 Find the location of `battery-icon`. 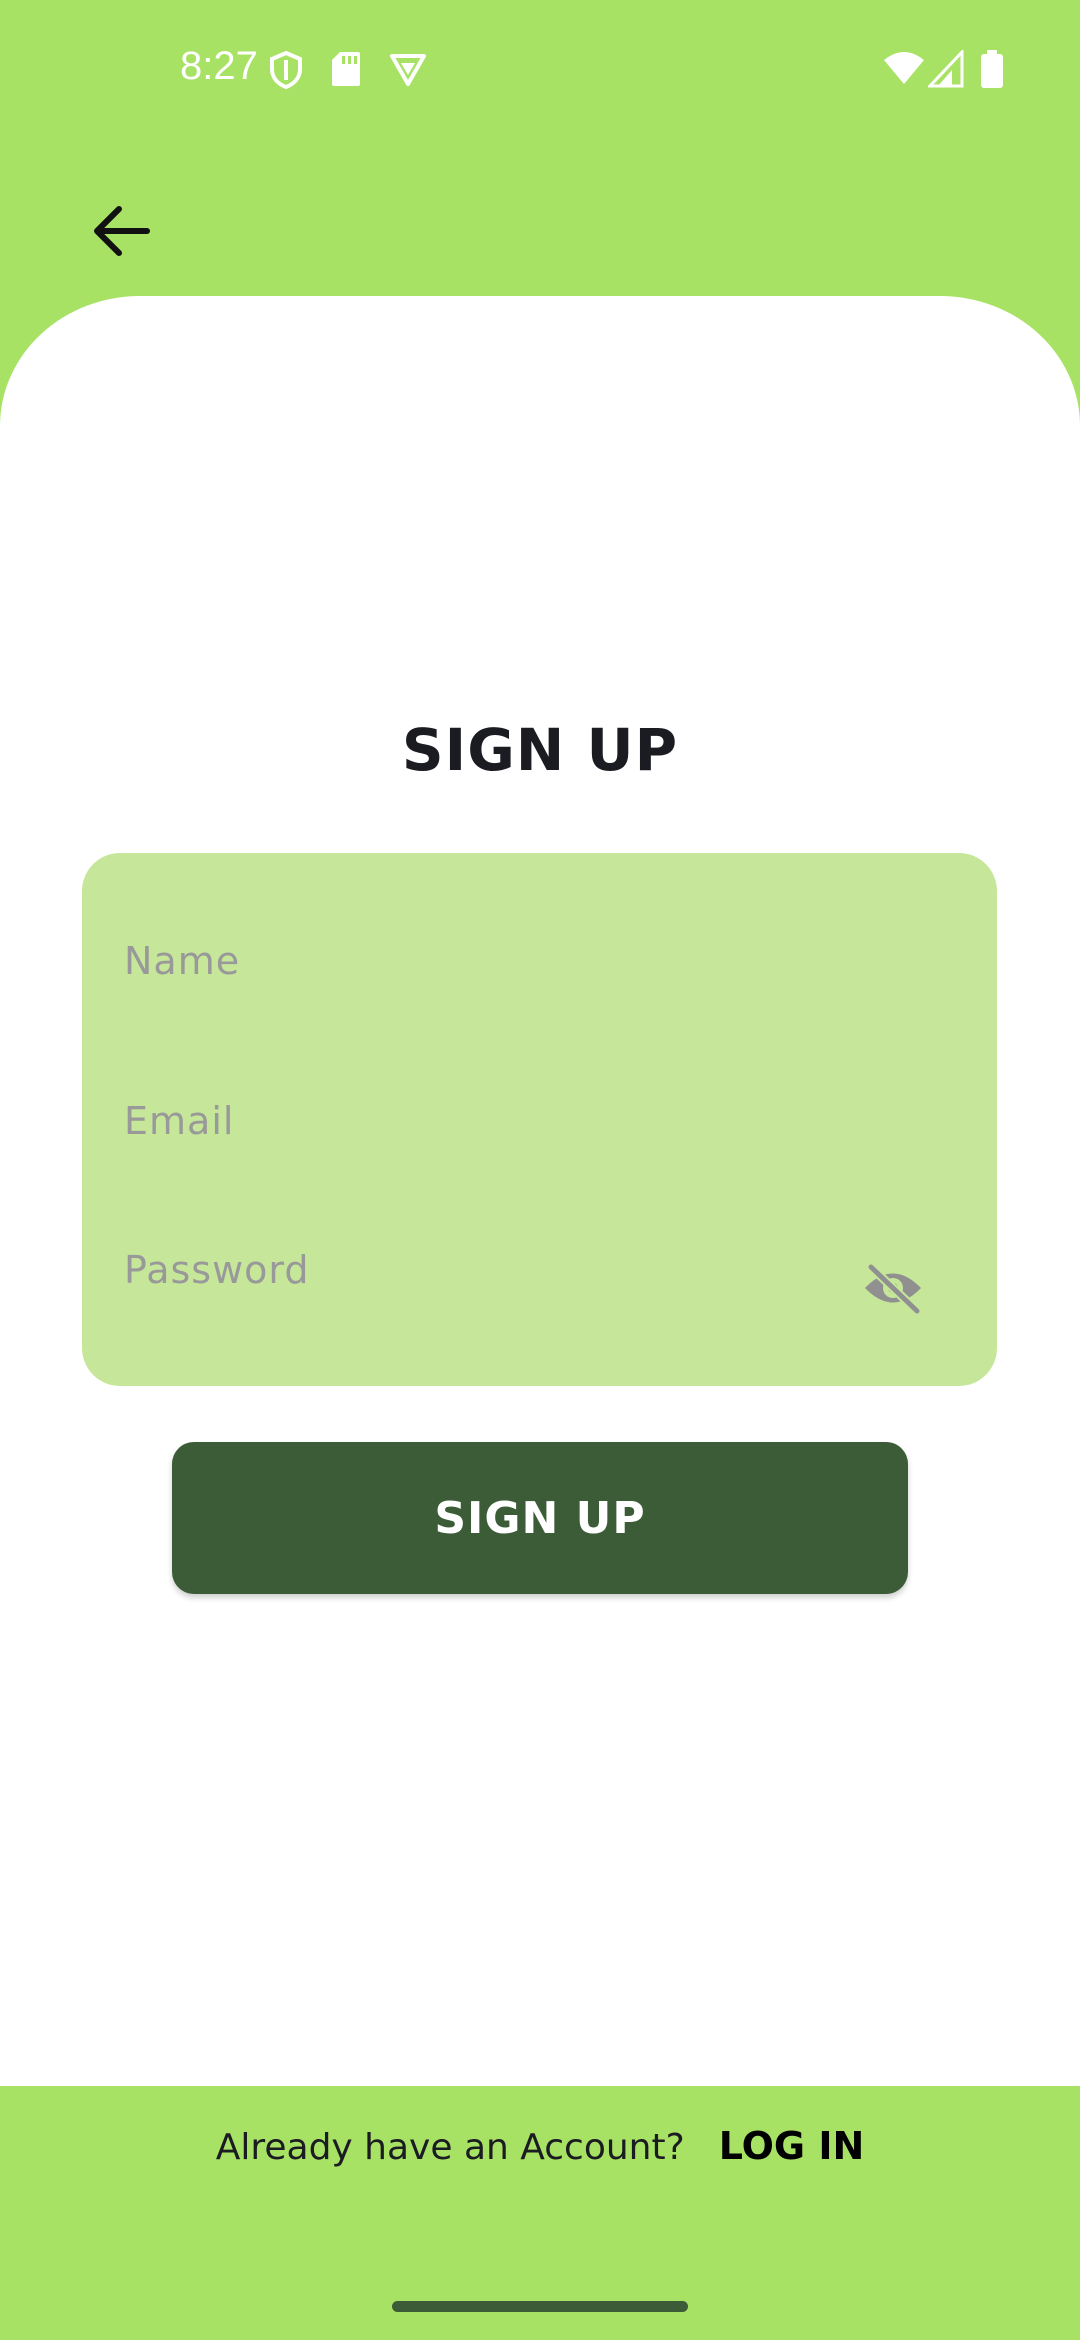

battery-icon is located at coordinates (992, 72).